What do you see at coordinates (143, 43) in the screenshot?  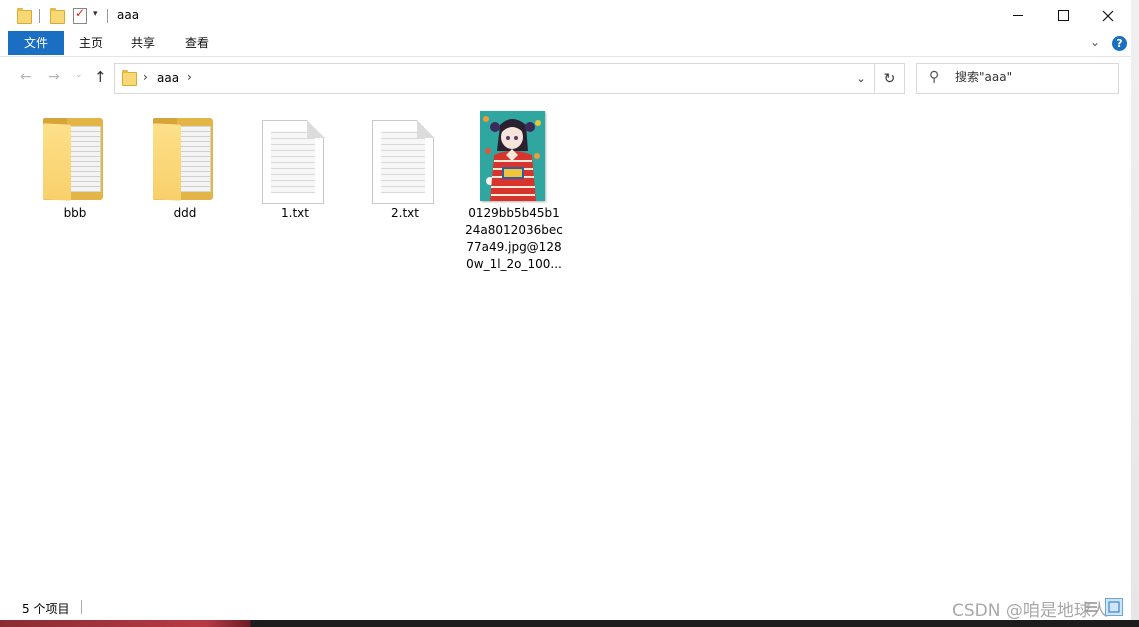 I see `tab-share: 共享` at bounding box center [143, 43].